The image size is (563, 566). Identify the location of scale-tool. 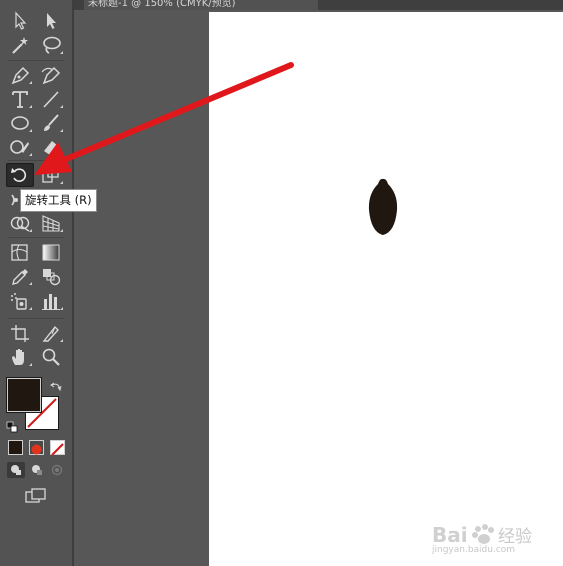
(51, 175).